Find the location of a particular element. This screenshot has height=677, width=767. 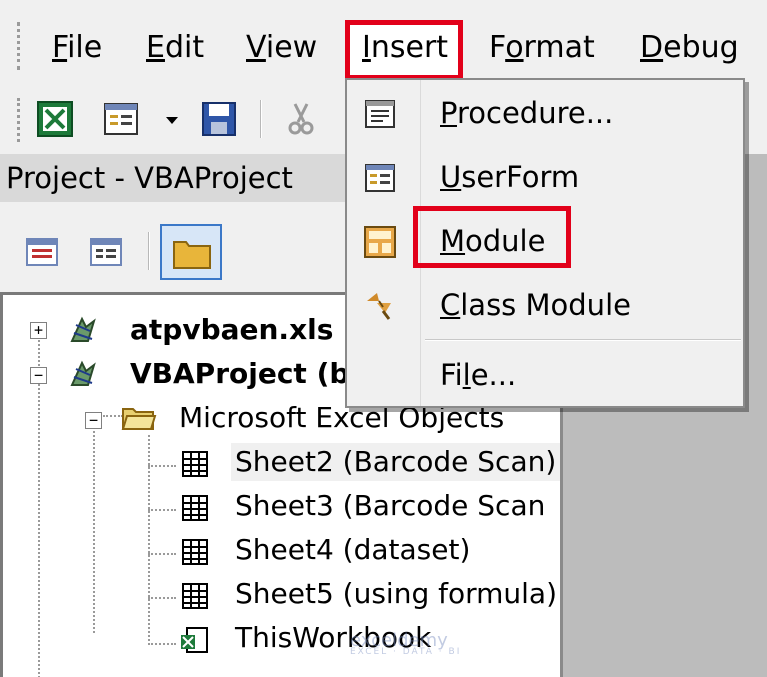

tree-node-sheet2: Sheet2 (Barcode Scan) is located at coordinates (396, 462).